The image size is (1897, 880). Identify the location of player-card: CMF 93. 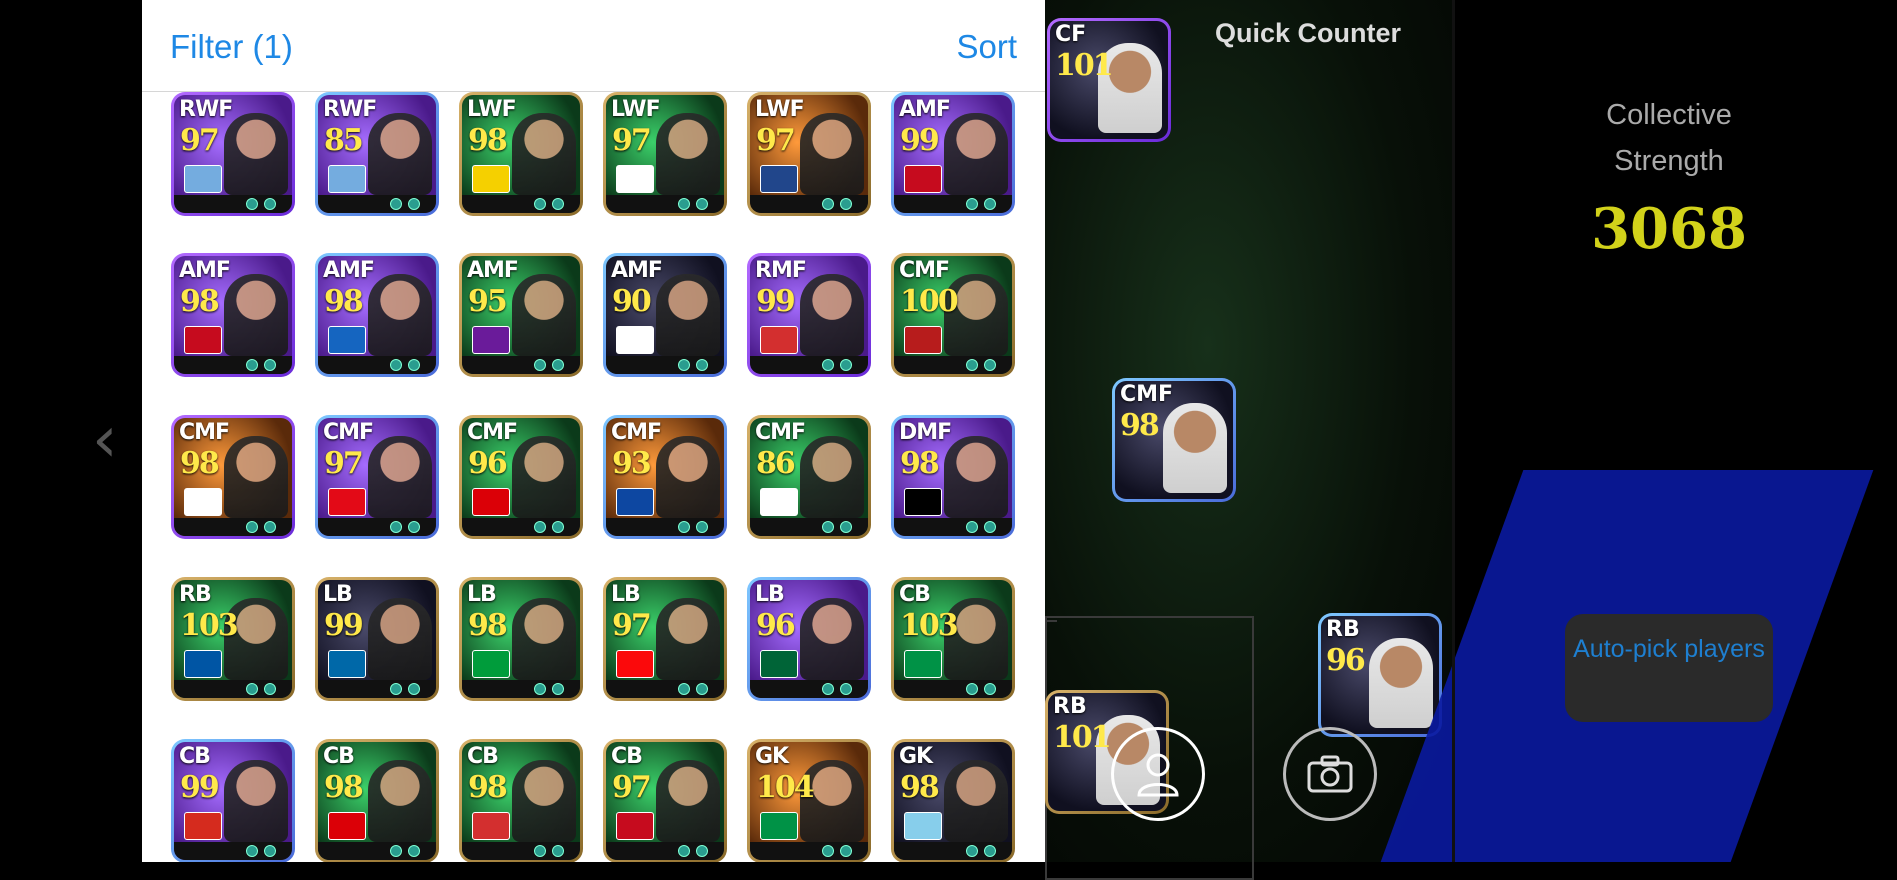
(665, 477).